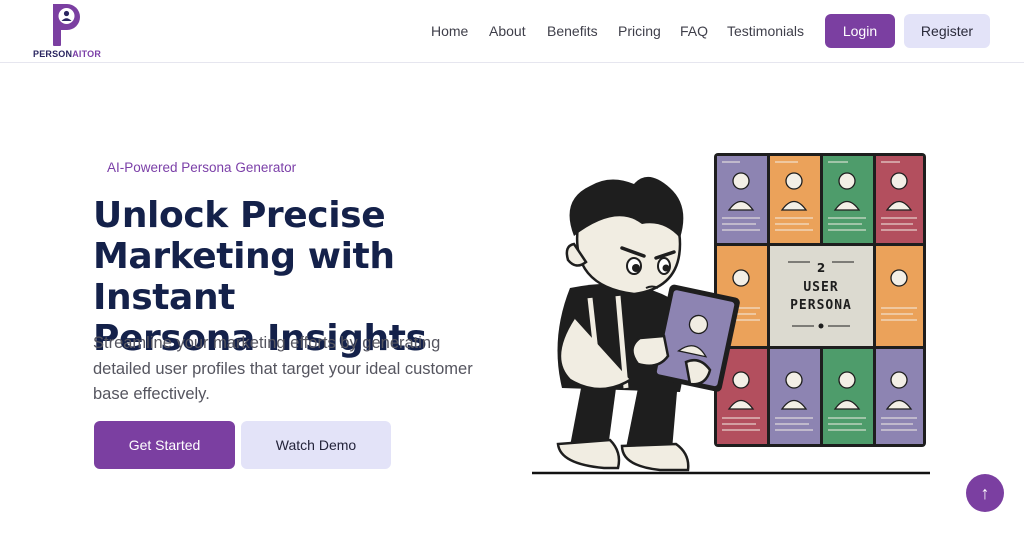 This screenshot has width=1024, height=536. I want to click on scroll-to-top-button: ↑, so click(985, 493).